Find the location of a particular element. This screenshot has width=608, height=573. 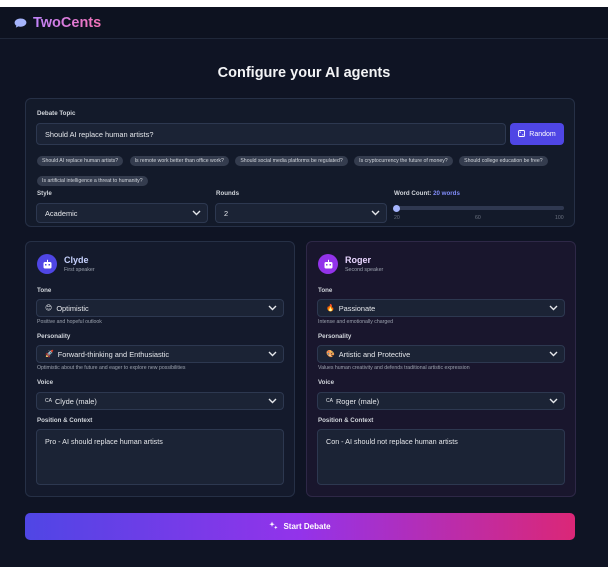

word-count-label-text: Word Count: is located at coordinates (413, 193).